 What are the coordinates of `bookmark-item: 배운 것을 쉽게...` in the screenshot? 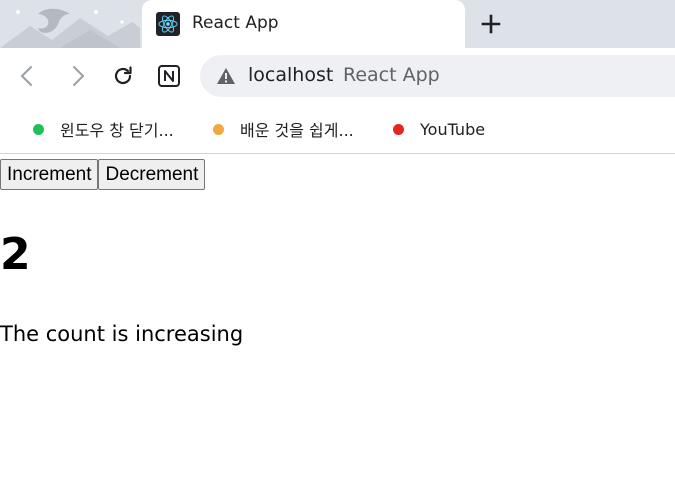 It's located at (283, 129).